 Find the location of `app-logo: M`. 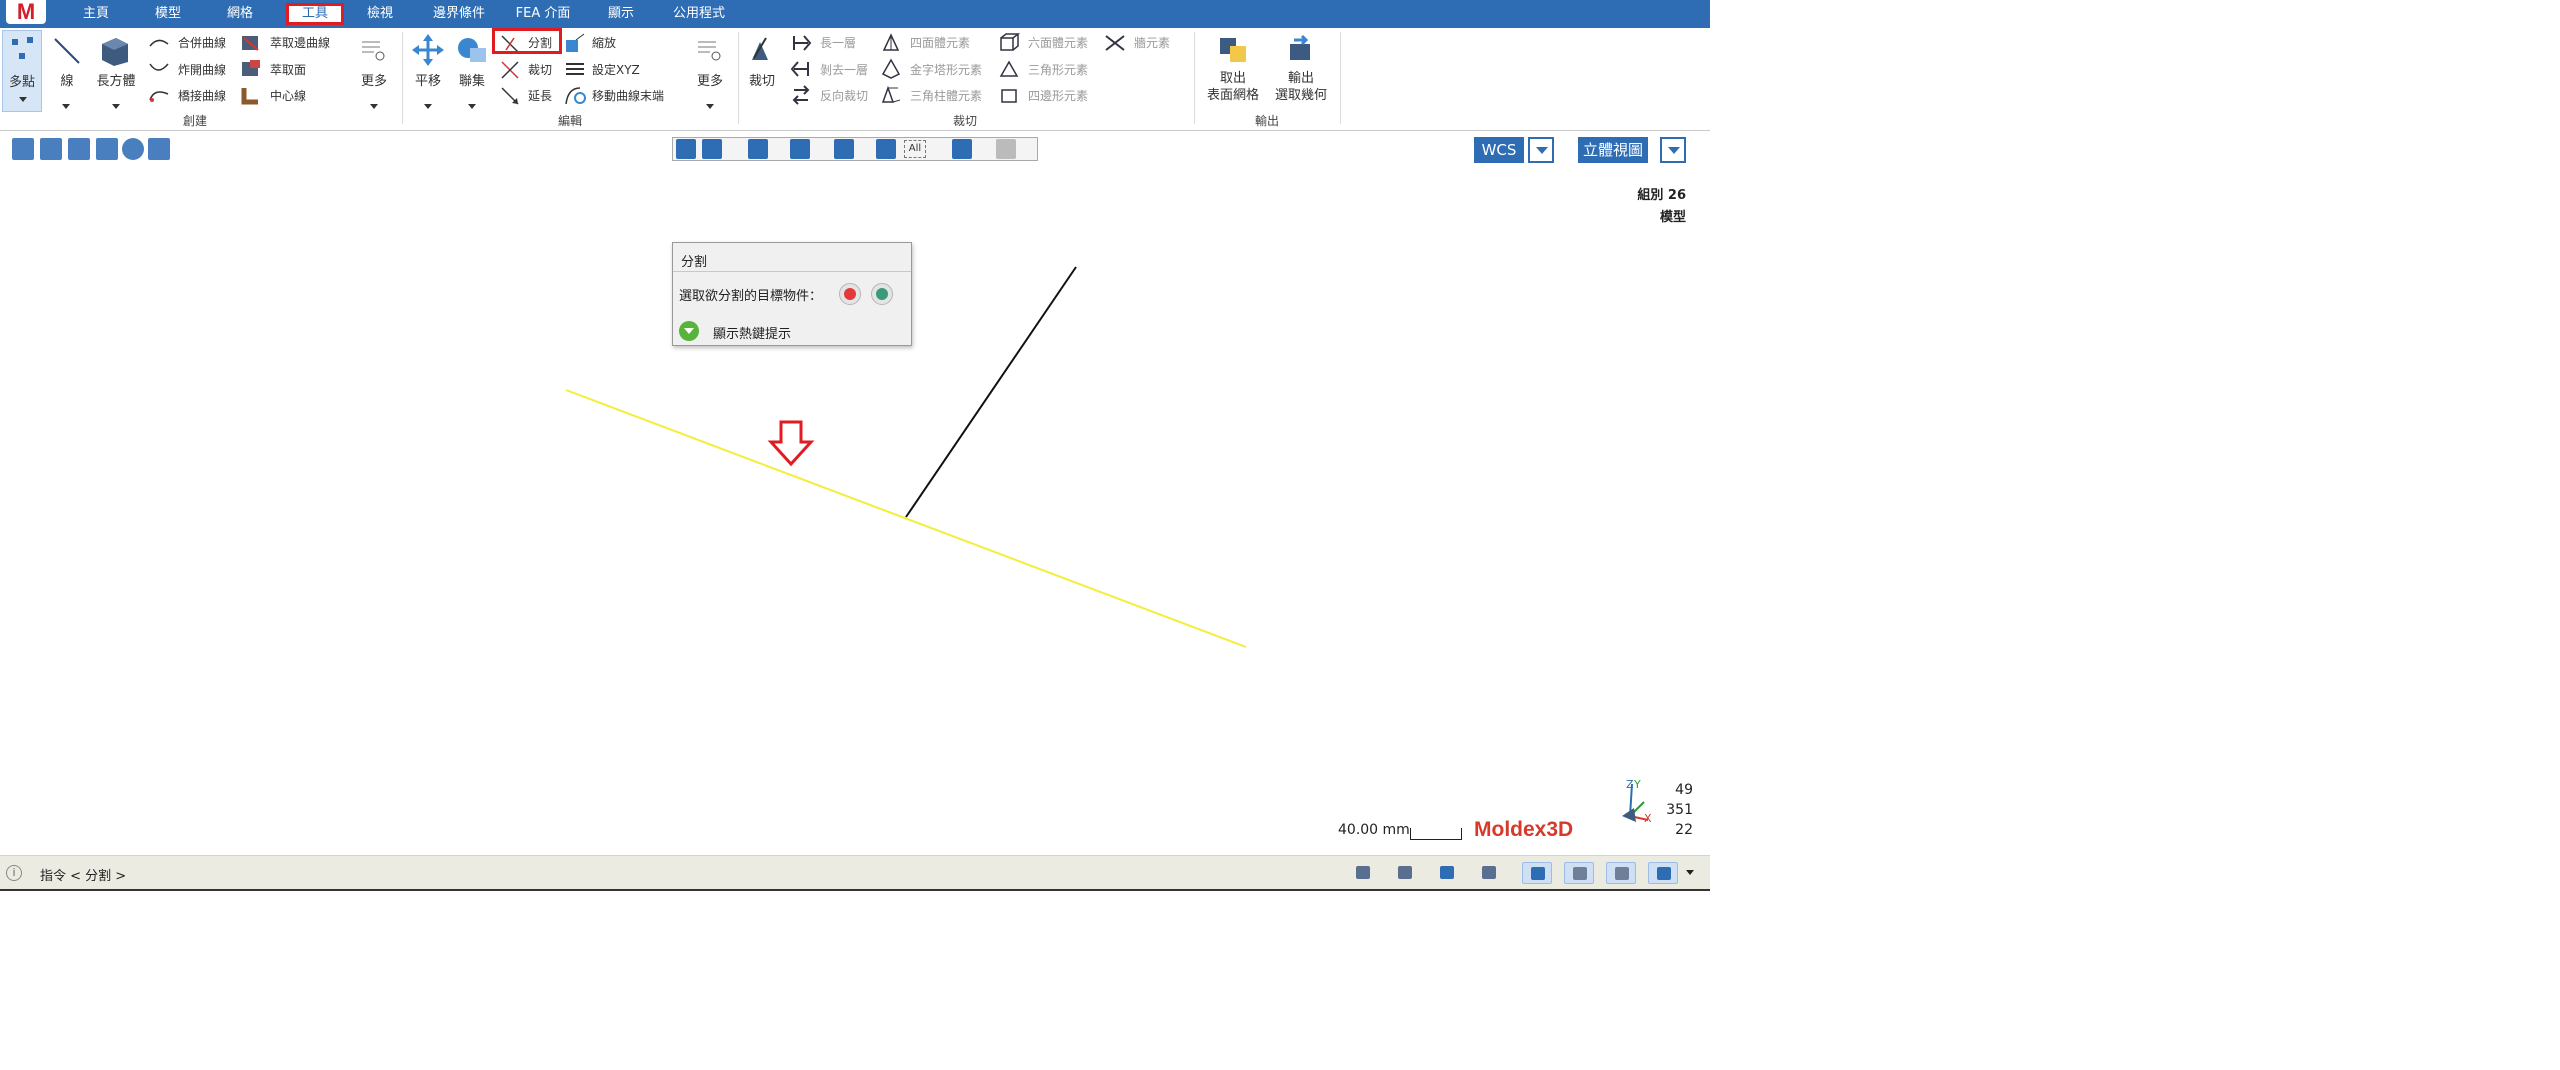

app-logo: M is located at coordinates (26, 12).